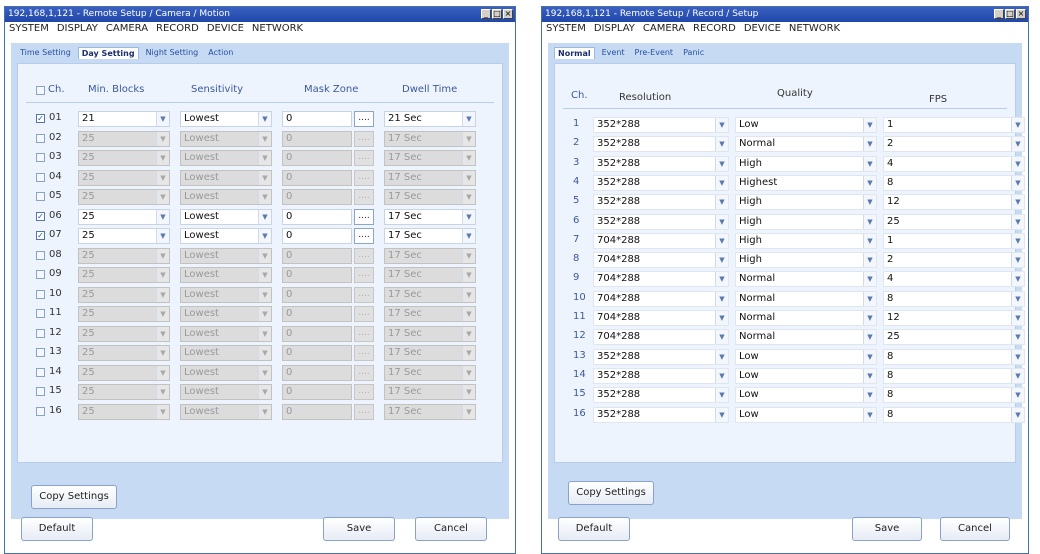 This screenshot has width=1040, height=554. Describe the element at coordinates (654, 53) in the screenshot. I see `tab-pre-event: Pre-Event` at that location.